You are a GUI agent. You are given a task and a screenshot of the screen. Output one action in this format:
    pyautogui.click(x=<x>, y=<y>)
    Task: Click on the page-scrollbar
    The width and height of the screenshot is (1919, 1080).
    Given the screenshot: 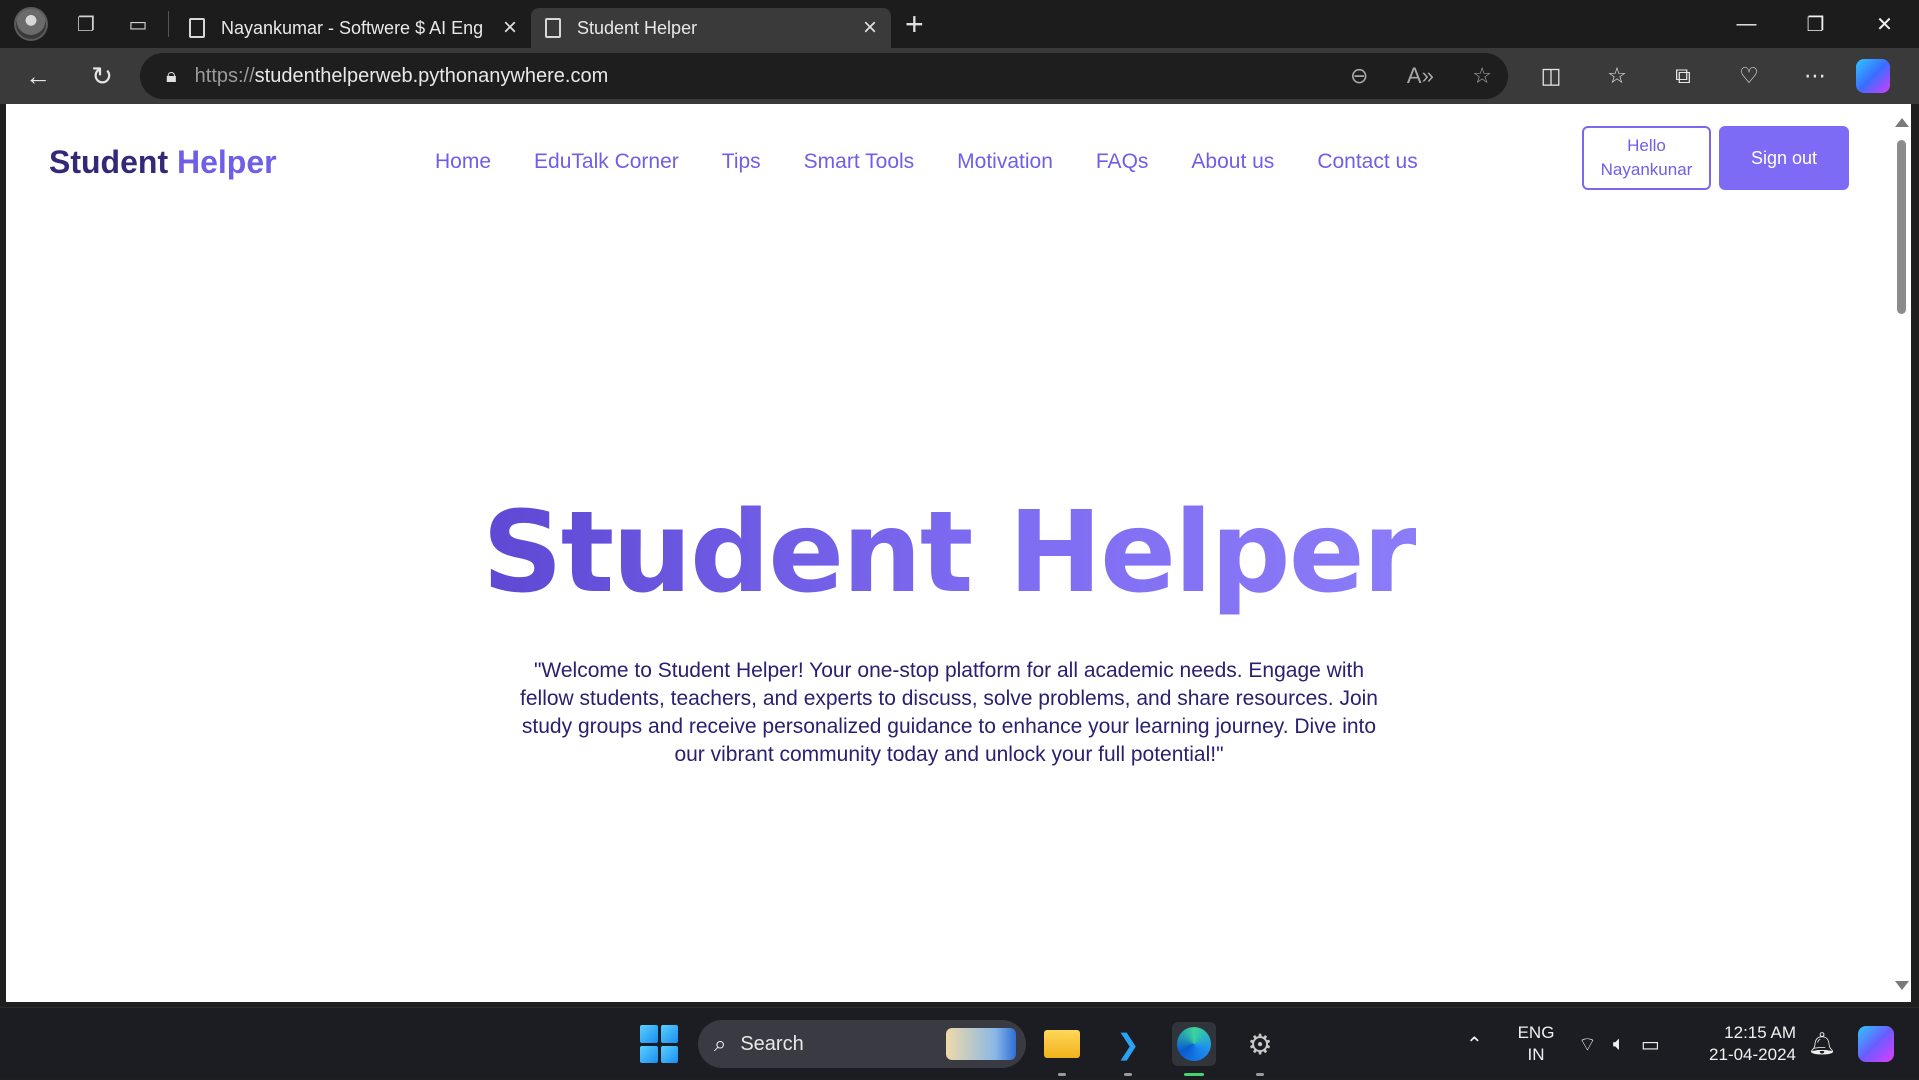 What is the action you would take?
    pyautogui.click(x=1901, y=553)
    